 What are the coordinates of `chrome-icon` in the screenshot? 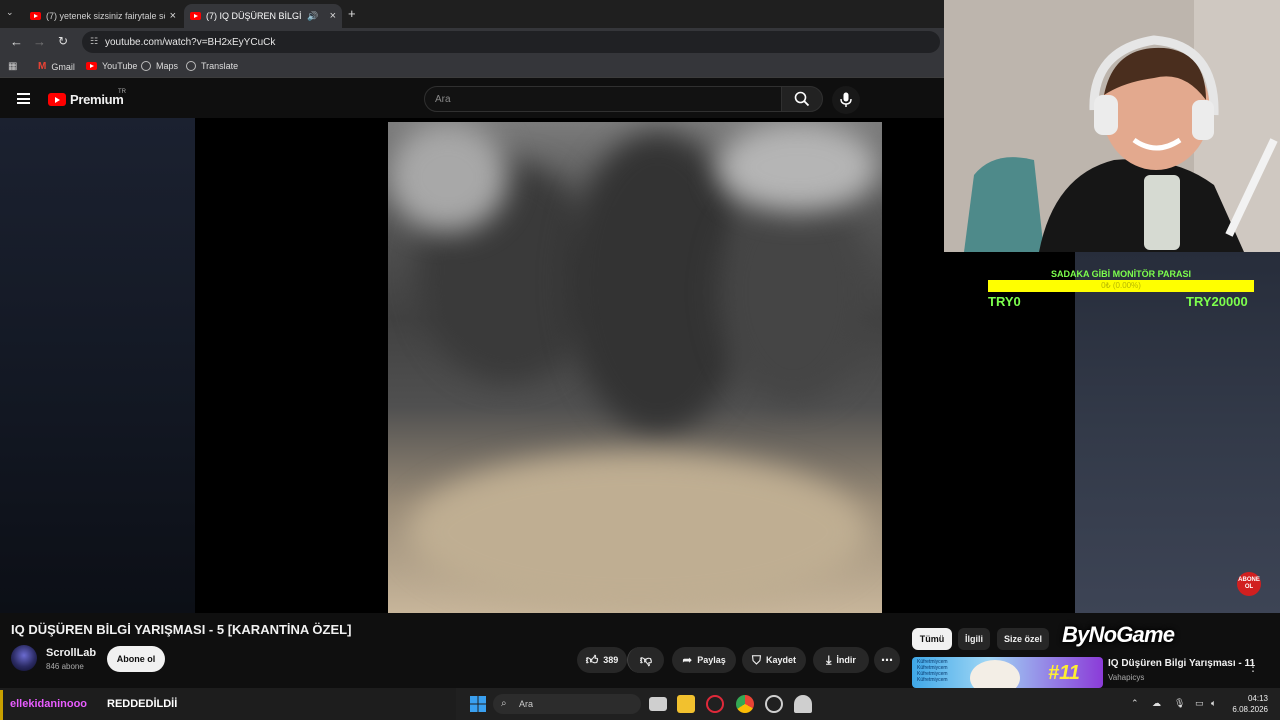 It's located at (745, 704).